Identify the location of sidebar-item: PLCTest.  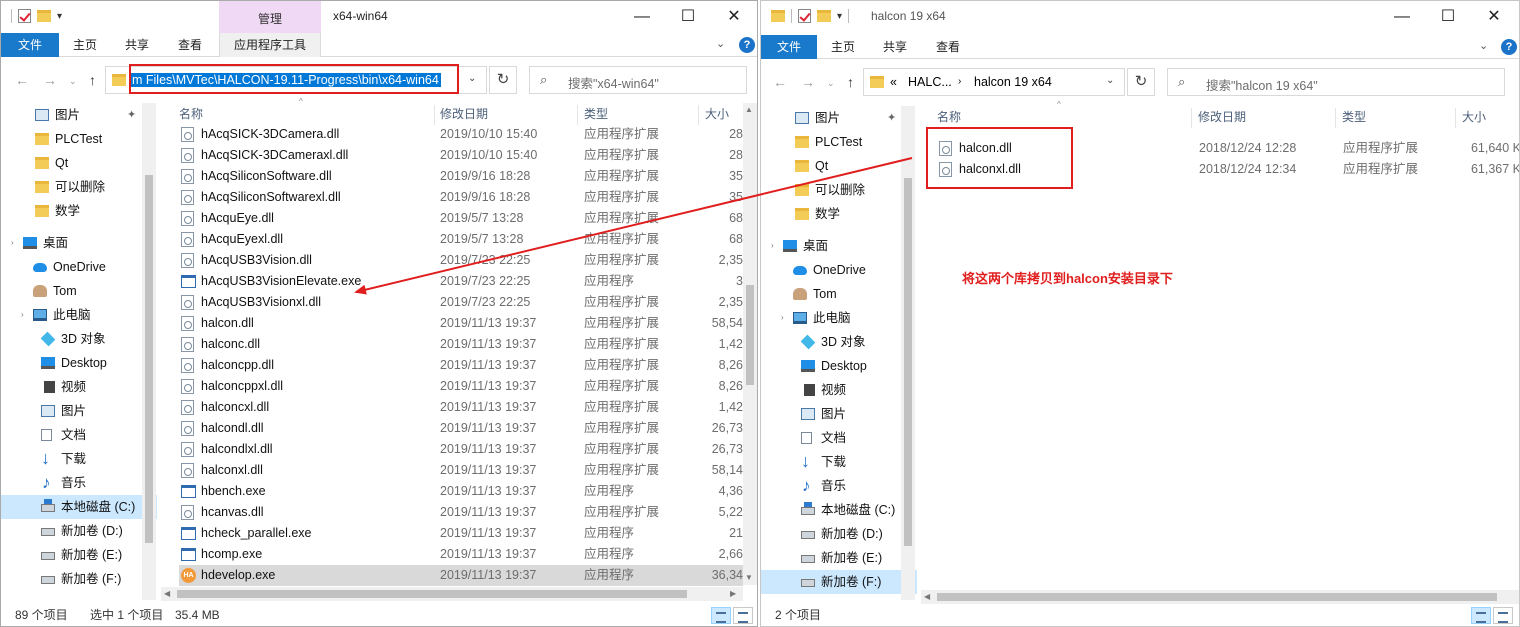
(79, 139).